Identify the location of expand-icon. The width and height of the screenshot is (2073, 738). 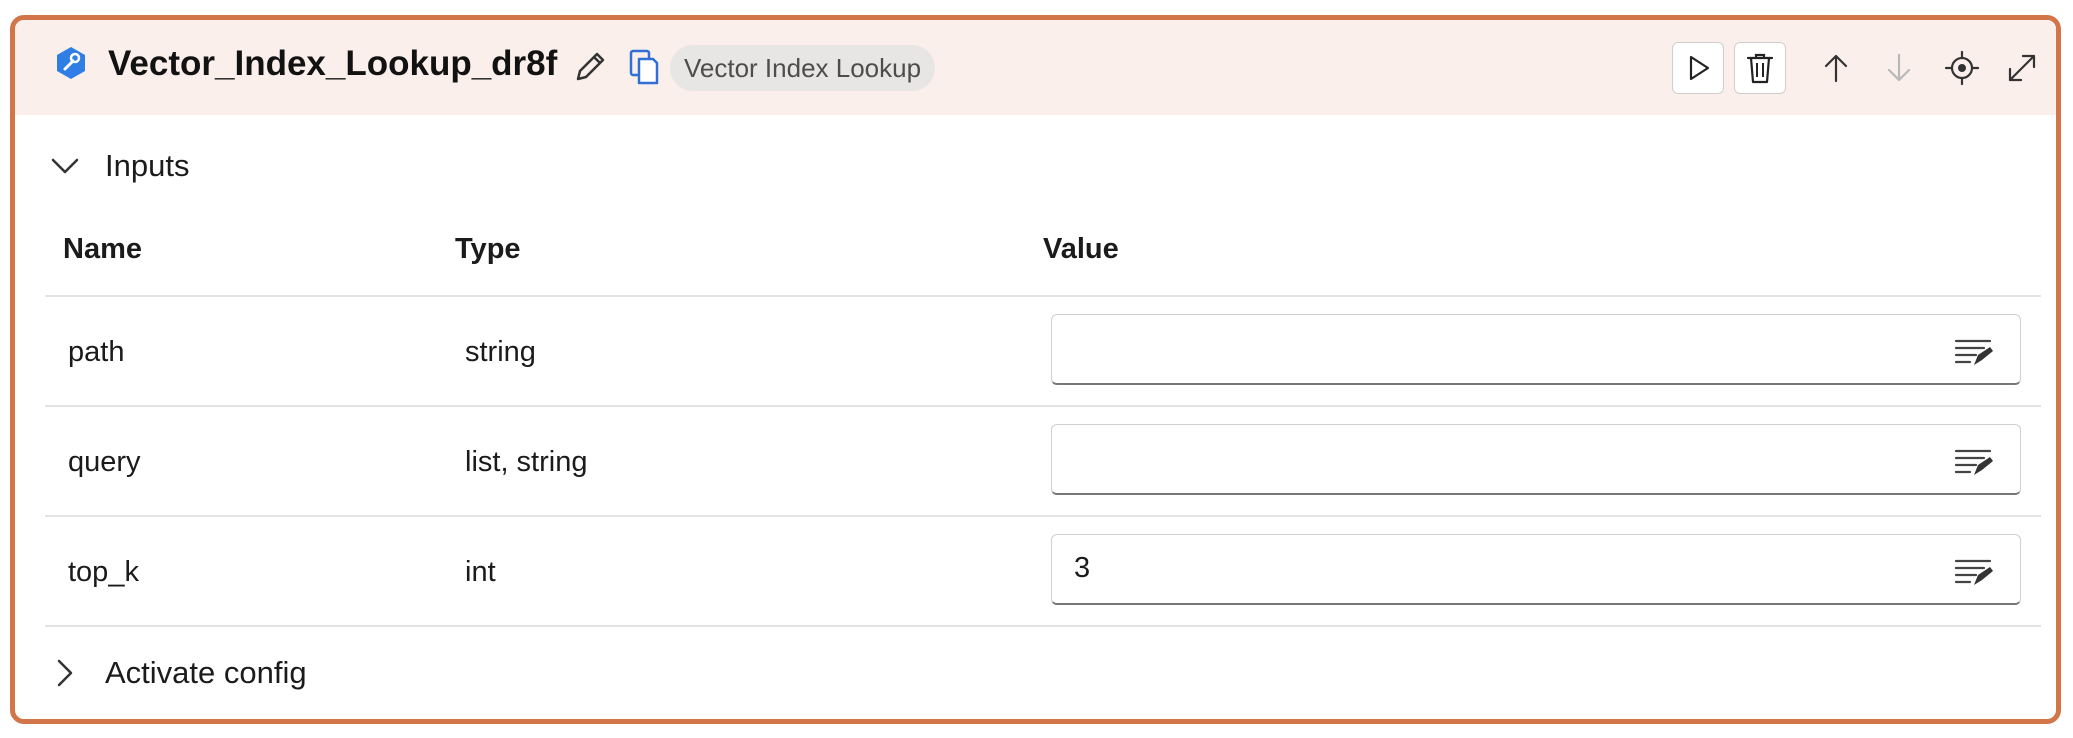
(2022, 68).